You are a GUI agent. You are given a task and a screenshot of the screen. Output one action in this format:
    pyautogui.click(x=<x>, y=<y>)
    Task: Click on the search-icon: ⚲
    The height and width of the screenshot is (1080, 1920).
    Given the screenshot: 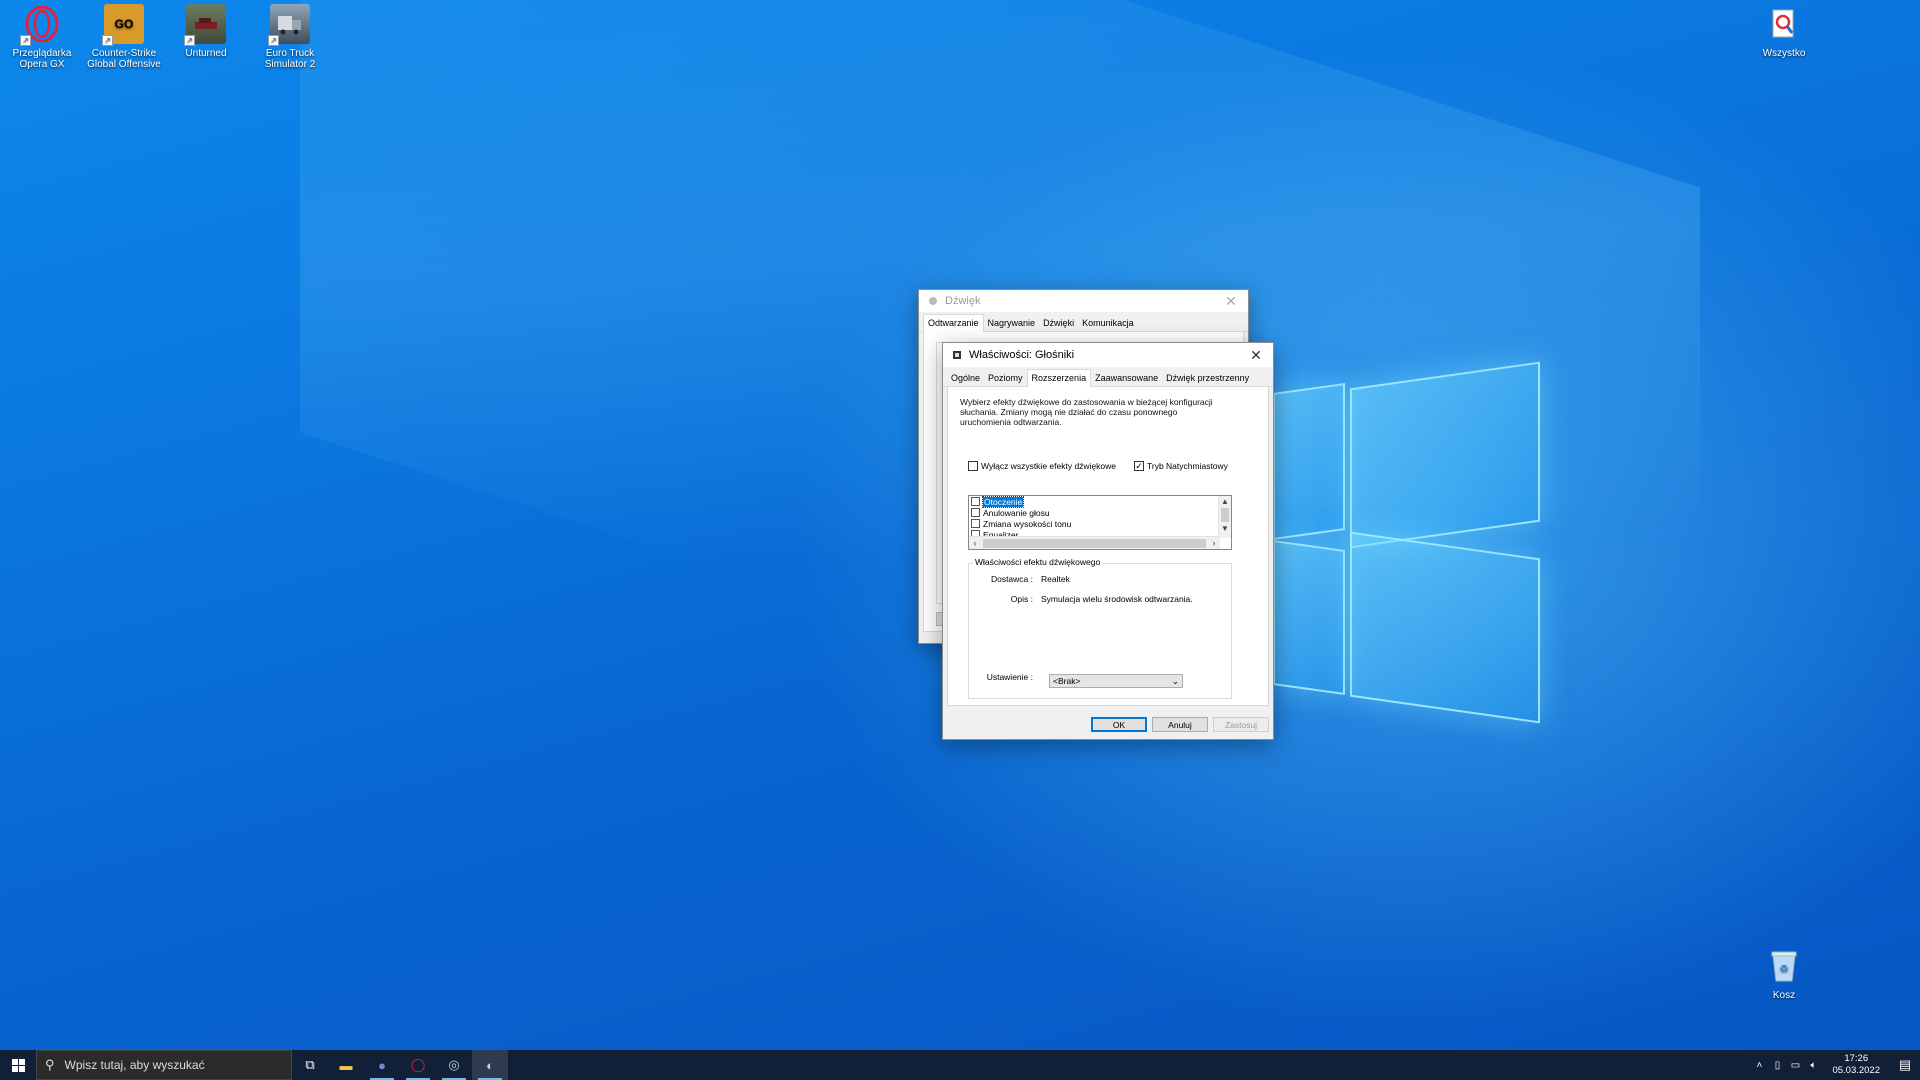 What is the action you would take?
    pyautogui.click(x=50, y=1064)
    